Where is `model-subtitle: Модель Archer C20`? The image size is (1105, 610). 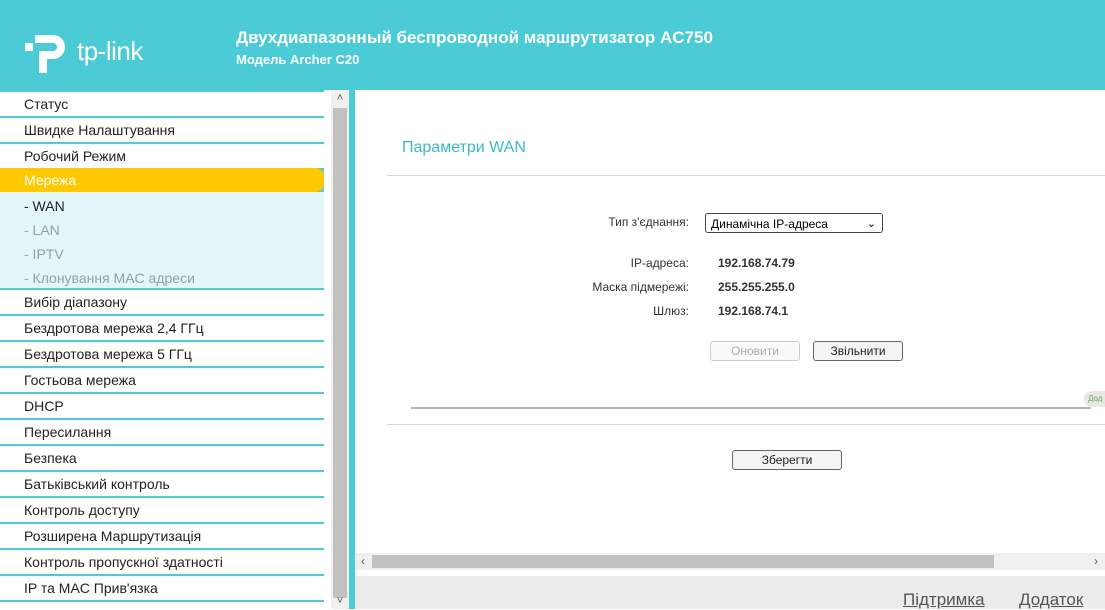 model-subtitle: Модель Archer C20 is located at coordinates (298, 59).